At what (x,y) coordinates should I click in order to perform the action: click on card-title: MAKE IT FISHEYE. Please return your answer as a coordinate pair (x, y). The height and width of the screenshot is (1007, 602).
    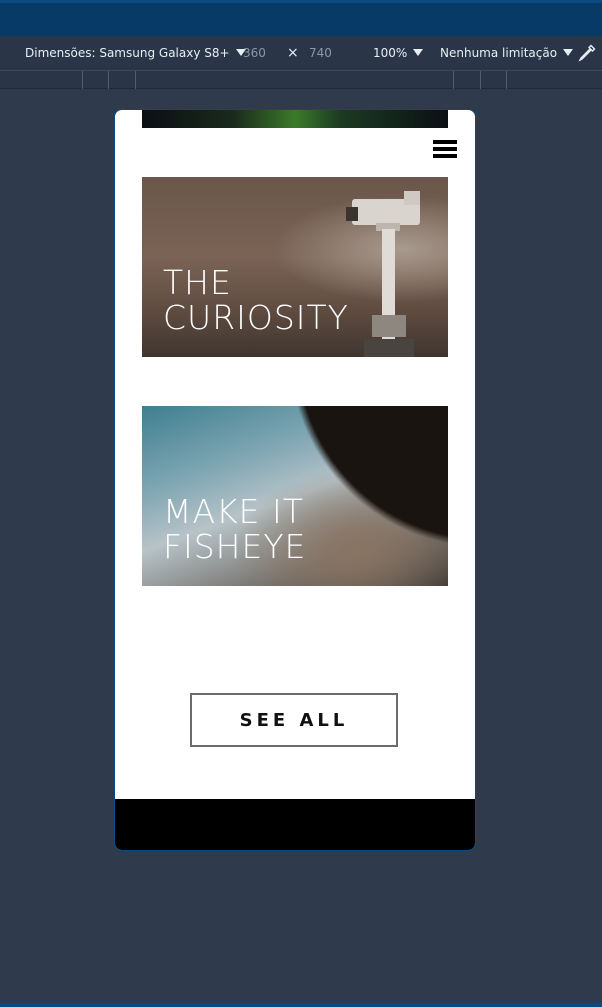
    Looking at the image, I should click on (298, 529).